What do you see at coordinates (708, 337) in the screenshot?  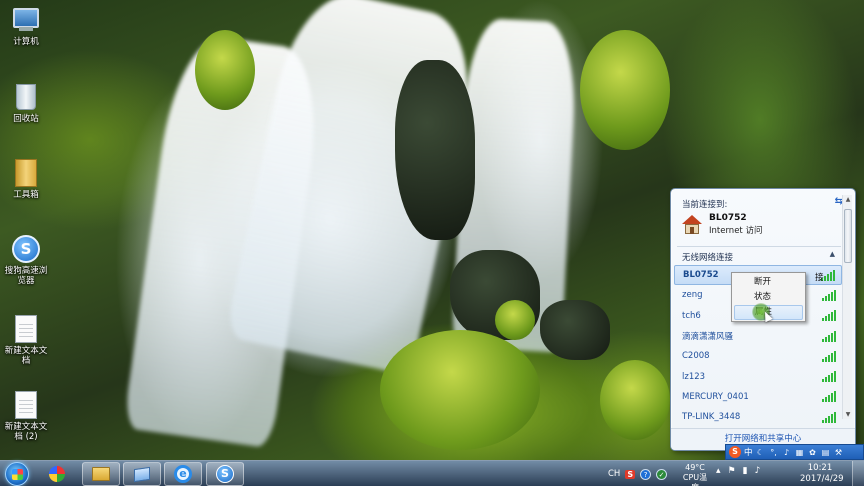 I see `network-name: 滴滴潇潇风骚` at bounding box center [708, 337].